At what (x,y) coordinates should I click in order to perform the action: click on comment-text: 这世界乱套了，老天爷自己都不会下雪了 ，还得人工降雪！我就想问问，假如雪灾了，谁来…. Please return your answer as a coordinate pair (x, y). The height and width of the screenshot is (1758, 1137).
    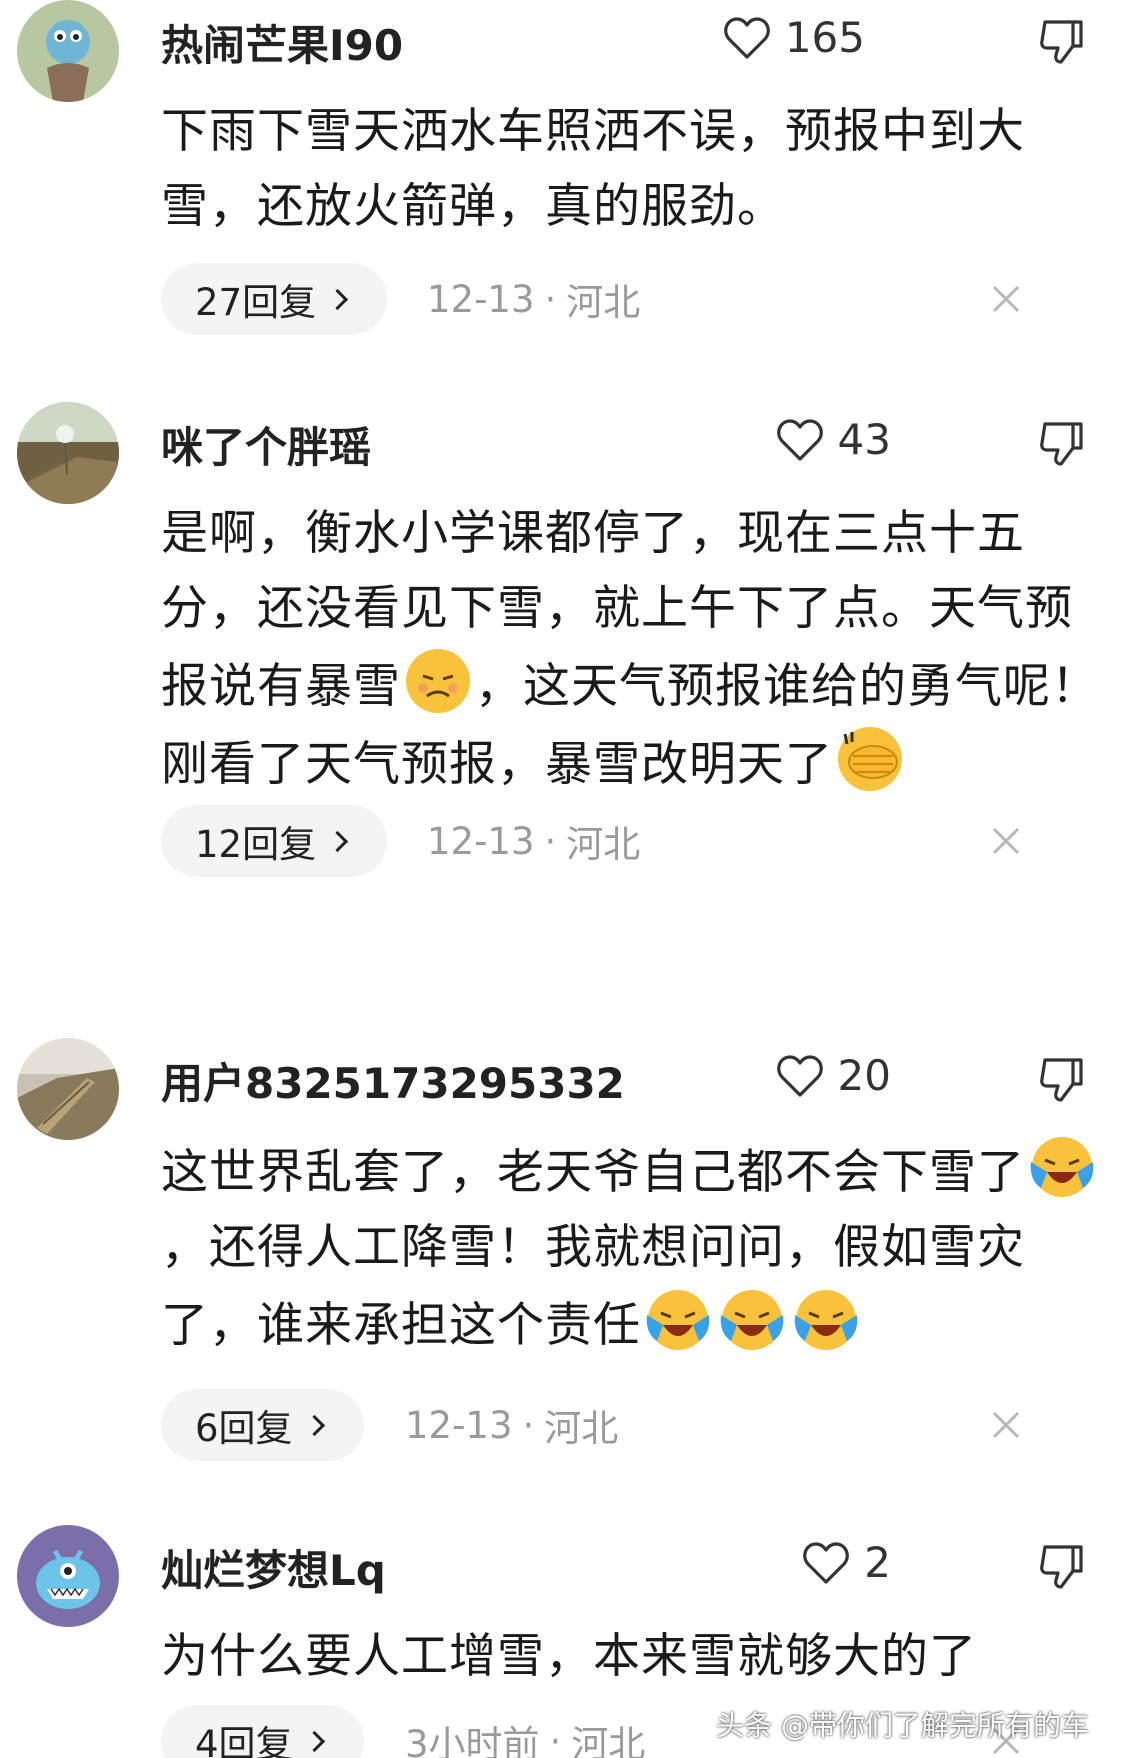
    Looking at the image, I should click on (631, 1247).